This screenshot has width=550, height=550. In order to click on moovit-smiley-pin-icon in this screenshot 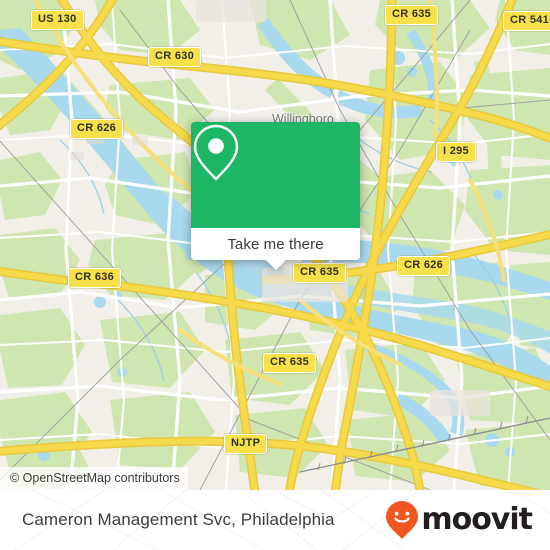, I will do `click(402, 520)`.